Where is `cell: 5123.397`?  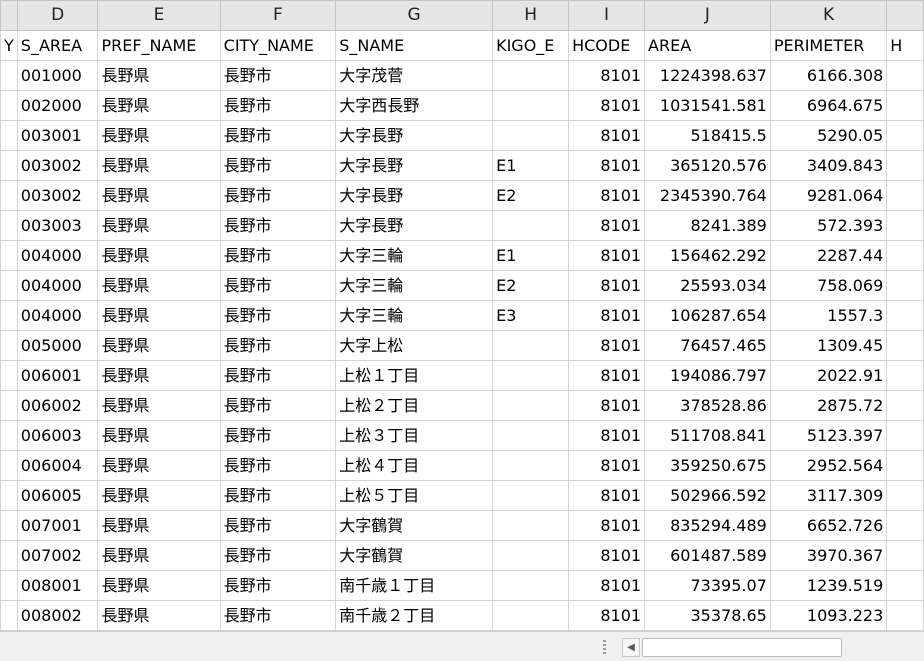
cell: 5123.397 is located at coordinates (828, 435).